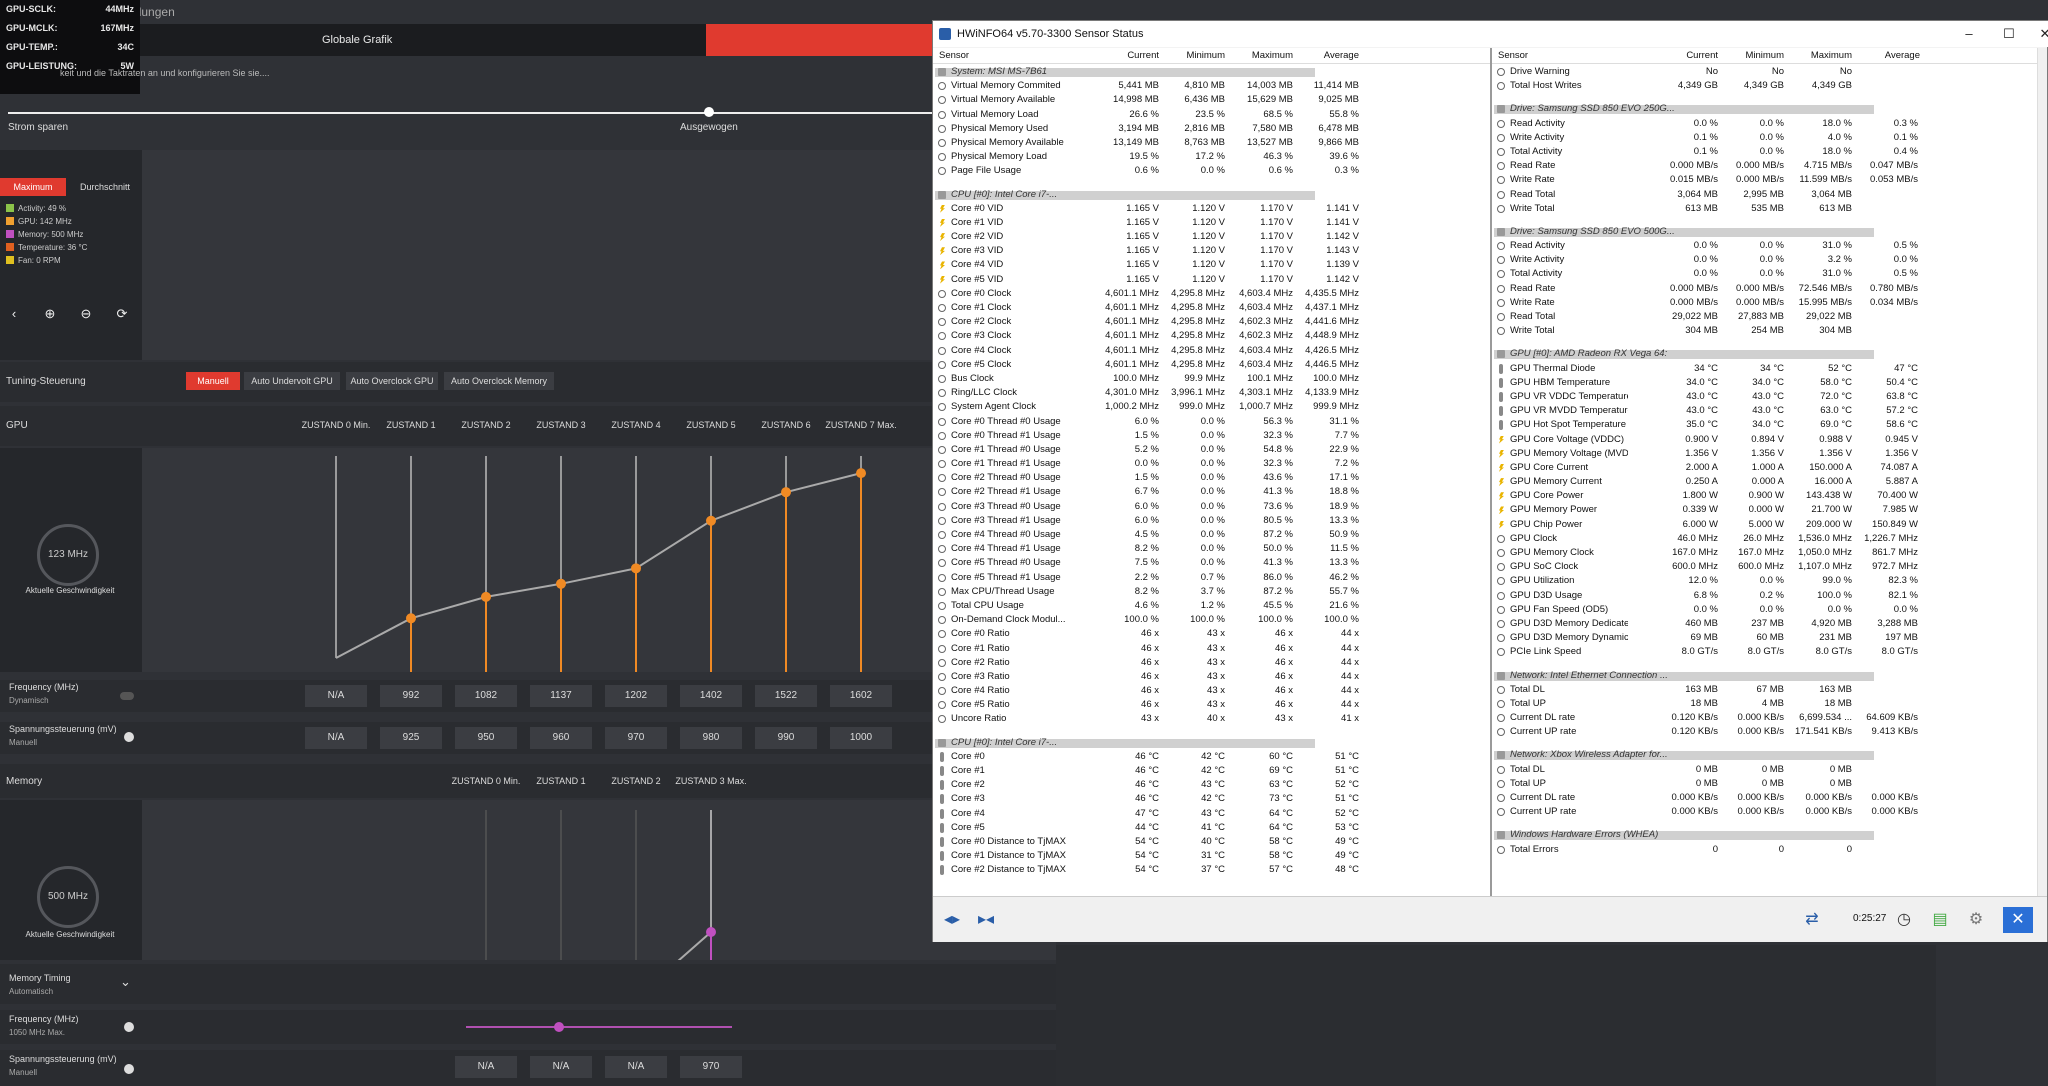 The image size is (2048, 1086). I want to click on sensor-row: Page File Usage 0.6 % 0.0 % 0.6 % 0.3 %, so click(1211, 171).